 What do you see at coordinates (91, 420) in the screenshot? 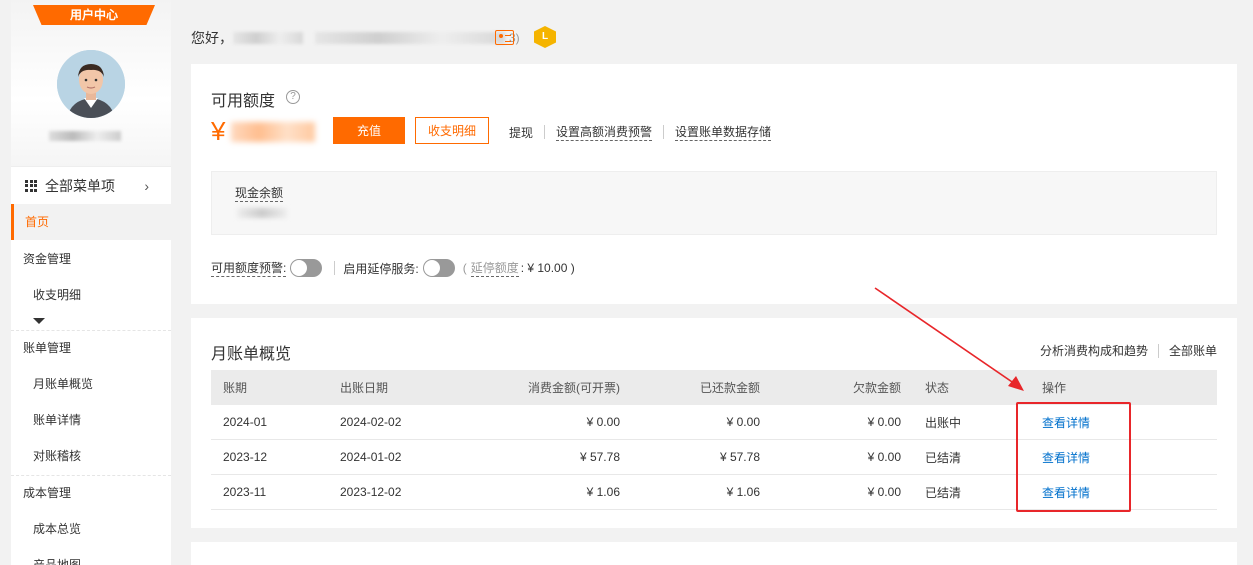
I see `sidebar-item-bill-detail: 账单详情` at bounding box center [91, 420].